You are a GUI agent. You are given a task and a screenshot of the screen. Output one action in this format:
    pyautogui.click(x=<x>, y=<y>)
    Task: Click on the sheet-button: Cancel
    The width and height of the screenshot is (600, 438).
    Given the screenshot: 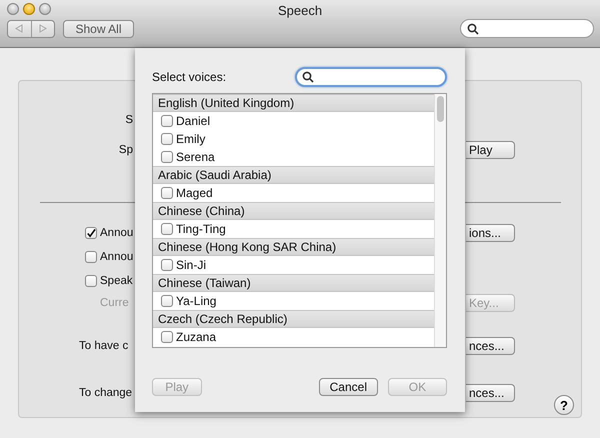 What is the action you would take?
    pyautogui.click(x=348, y=387)
    